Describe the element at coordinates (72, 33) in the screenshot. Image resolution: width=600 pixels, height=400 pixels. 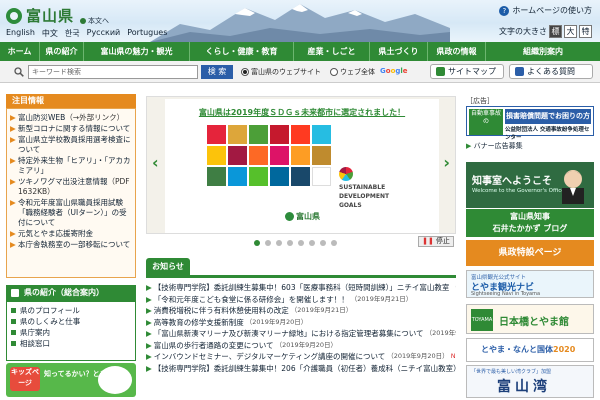
I see `lang-korean: 한국` at that location.